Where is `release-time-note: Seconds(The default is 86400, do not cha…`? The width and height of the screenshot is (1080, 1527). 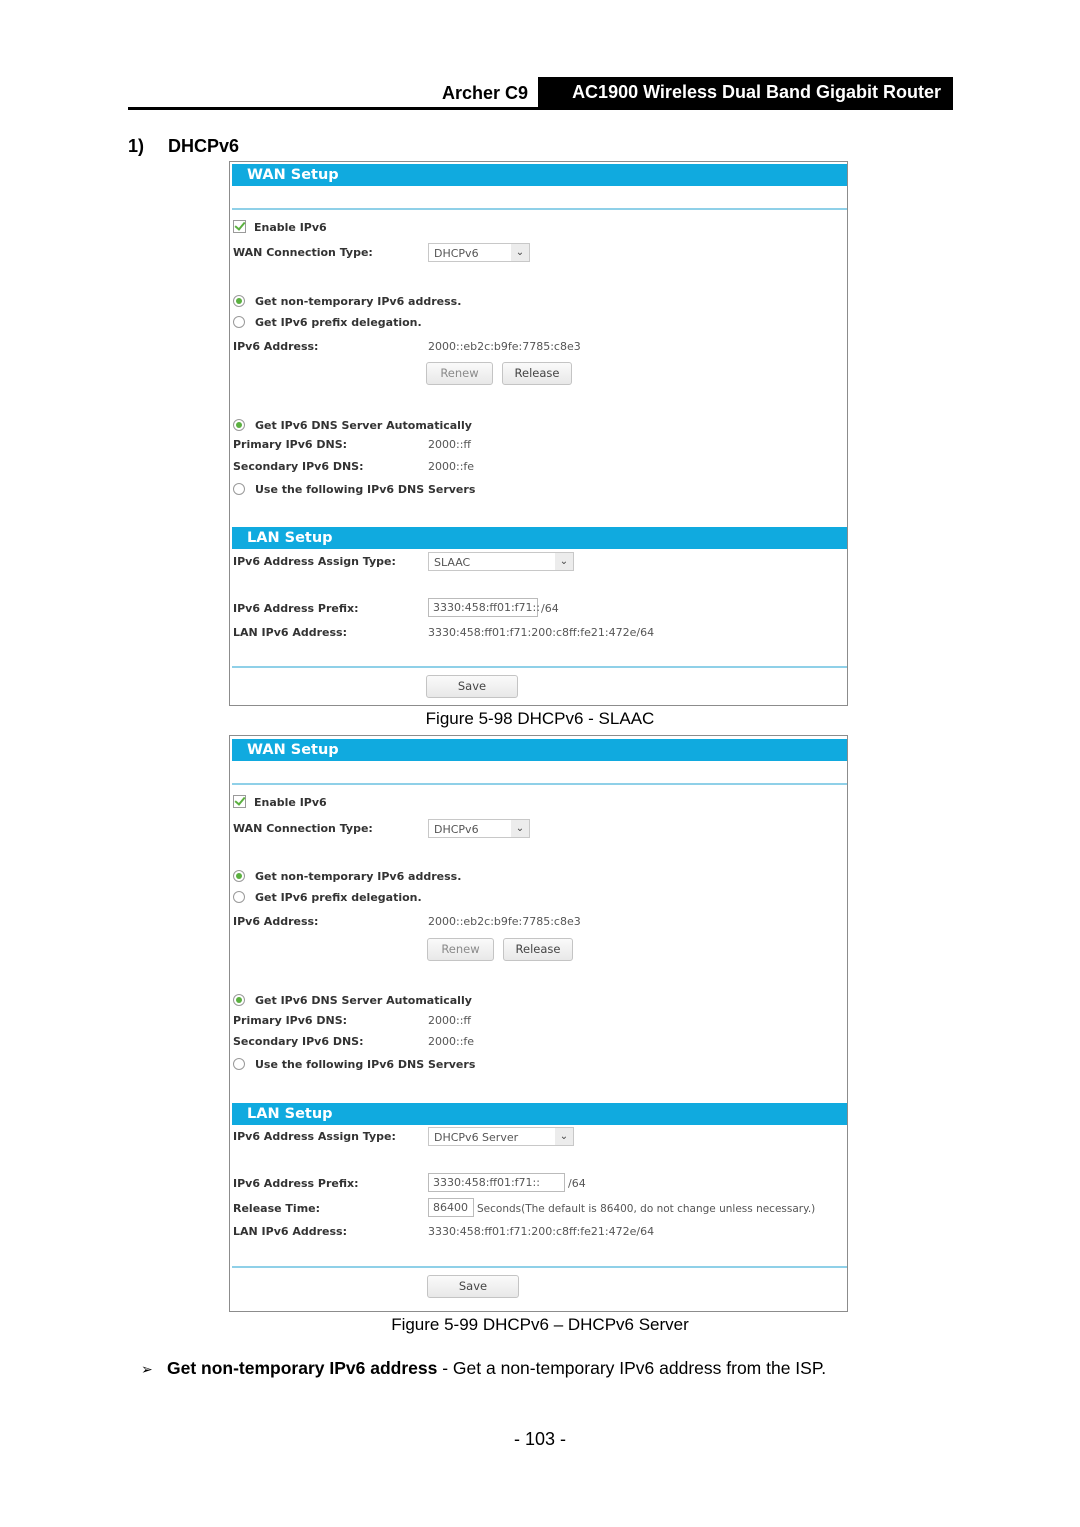
release-time-note: Seconds(The default is 86400, do not cha… is located at coordinates (646, 1209).